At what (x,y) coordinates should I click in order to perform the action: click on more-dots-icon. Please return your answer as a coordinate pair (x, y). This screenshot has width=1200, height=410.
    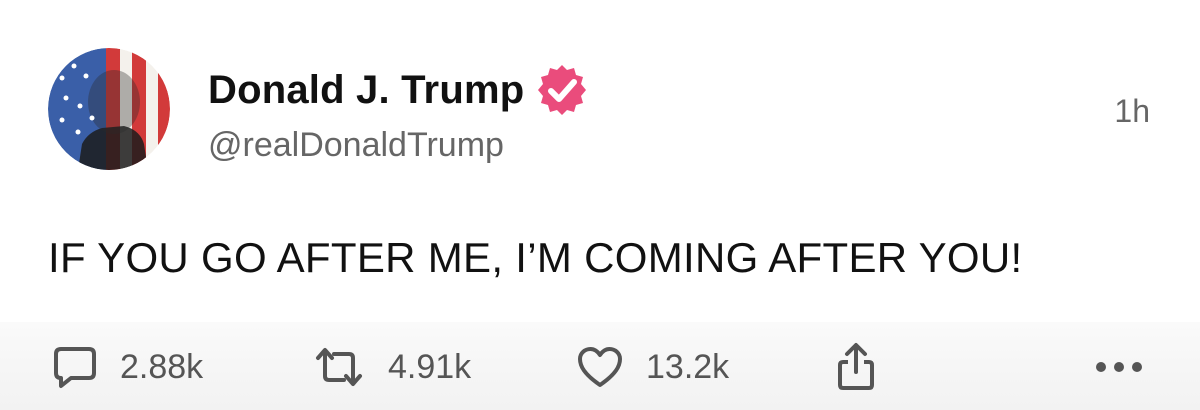
    Looking at the image, I should click on (1119, 367).